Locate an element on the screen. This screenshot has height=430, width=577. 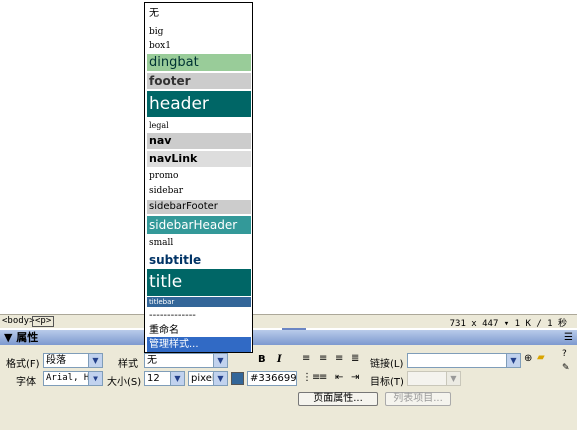
window-size-info: 731 x 447 ▾ 1 K / 1 秒 is located at coordinates (508, 322).